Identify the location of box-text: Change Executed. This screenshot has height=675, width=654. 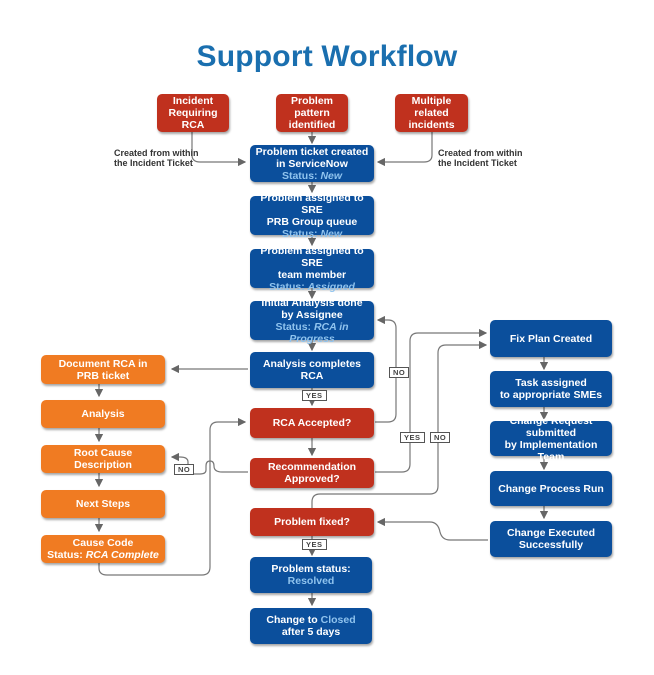
(551, 533).